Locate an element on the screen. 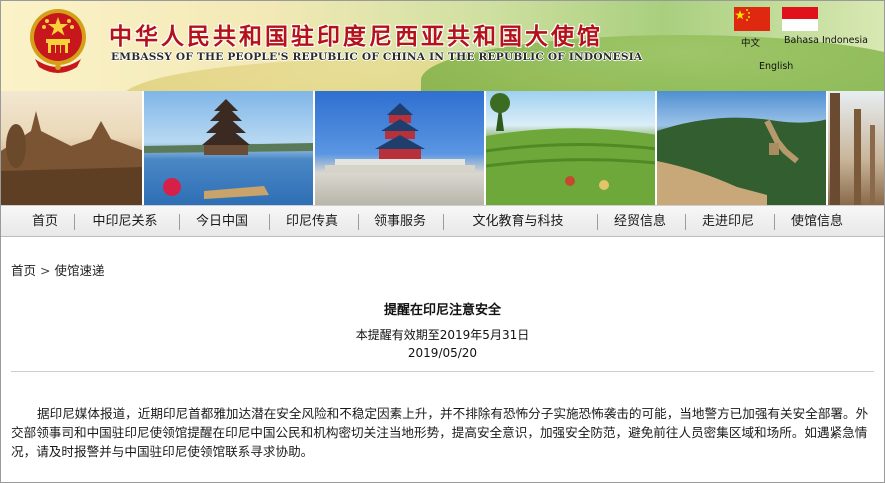  nav-item-discover-indonesia: 走进印尼 is located at coordinates (728, 221).